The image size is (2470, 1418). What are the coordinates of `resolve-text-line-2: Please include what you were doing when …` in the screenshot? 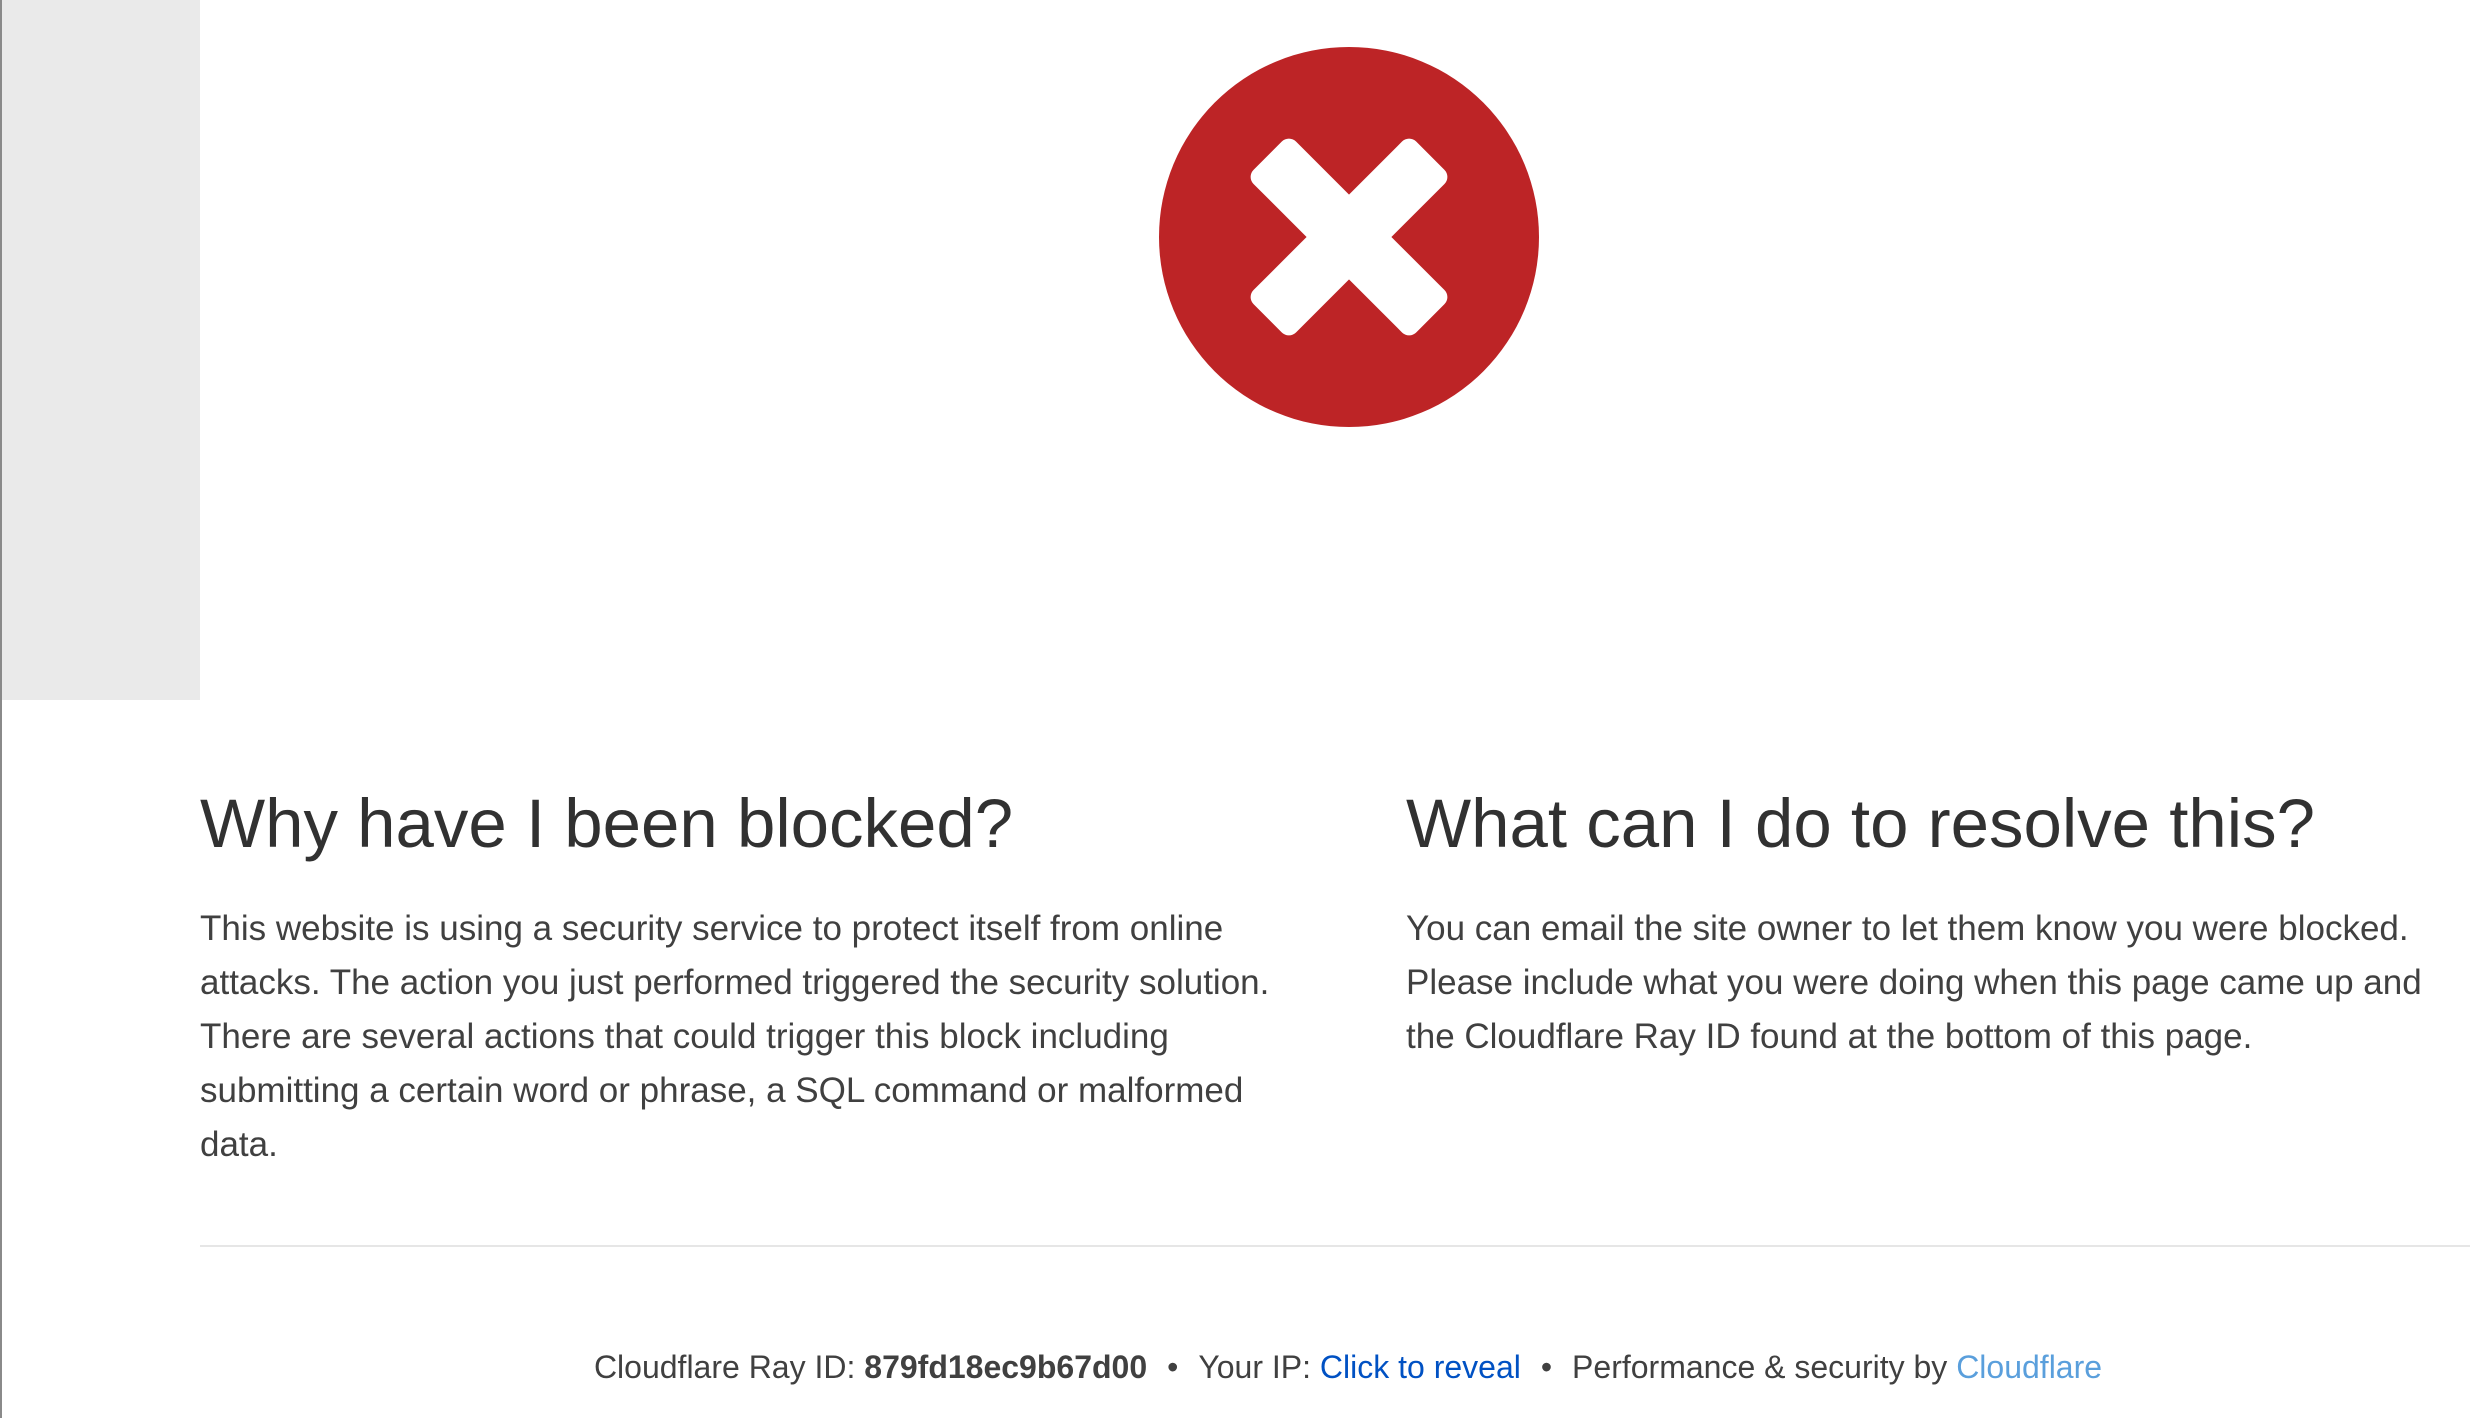 It's located at (1914, 982).